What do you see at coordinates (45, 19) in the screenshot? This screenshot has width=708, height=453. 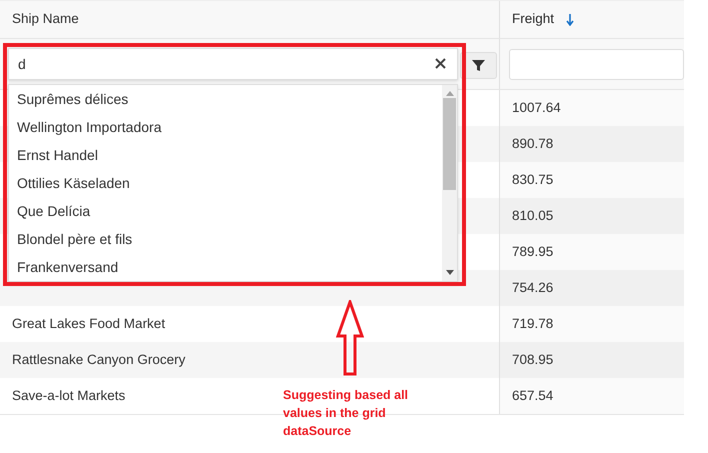 I see `column-header: Ship Name` at bounding box center [45, 19].